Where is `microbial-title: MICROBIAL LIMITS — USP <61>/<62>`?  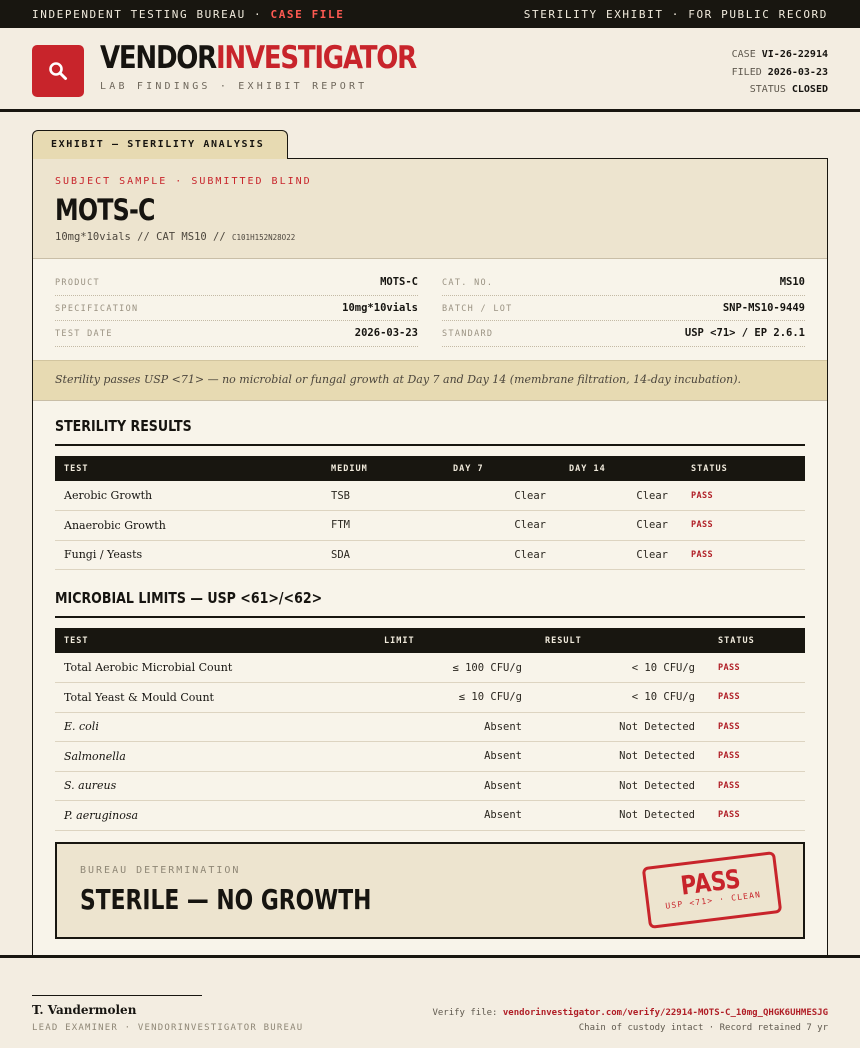 microbial-title: MICROBIAL LIMITS — USP <61>/<62> is located at coordinates (189, 598).